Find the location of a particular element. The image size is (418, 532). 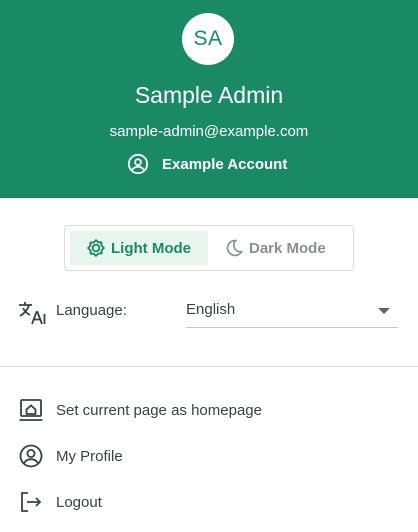

language-row: Language: English is located at coordinates (208, 313).